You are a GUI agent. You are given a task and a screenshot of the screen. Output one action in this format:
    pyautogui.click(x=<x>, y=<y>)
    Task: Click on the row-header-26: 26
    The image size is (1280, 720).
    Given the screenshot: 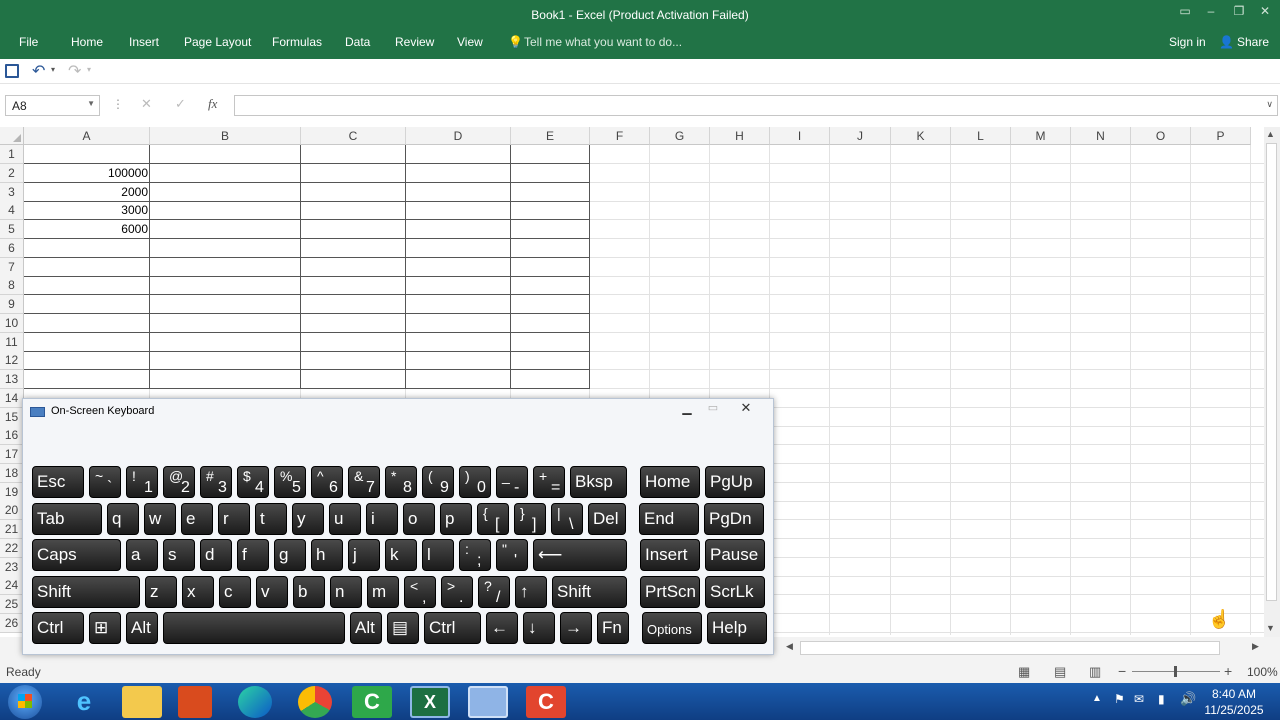 What is the action you would take?
    pyautogui.click(x=12, y=623)
    